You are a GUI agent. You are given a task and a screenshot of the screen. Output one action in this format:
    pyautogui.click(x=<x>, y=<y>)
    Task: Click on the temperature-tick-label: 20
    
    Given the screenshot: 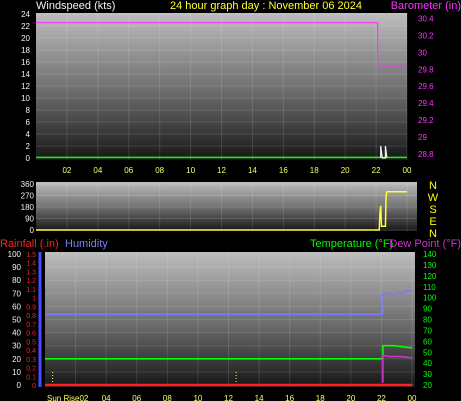 What is the action you would take?
    pyautogui.click(x=427, y=385)
    